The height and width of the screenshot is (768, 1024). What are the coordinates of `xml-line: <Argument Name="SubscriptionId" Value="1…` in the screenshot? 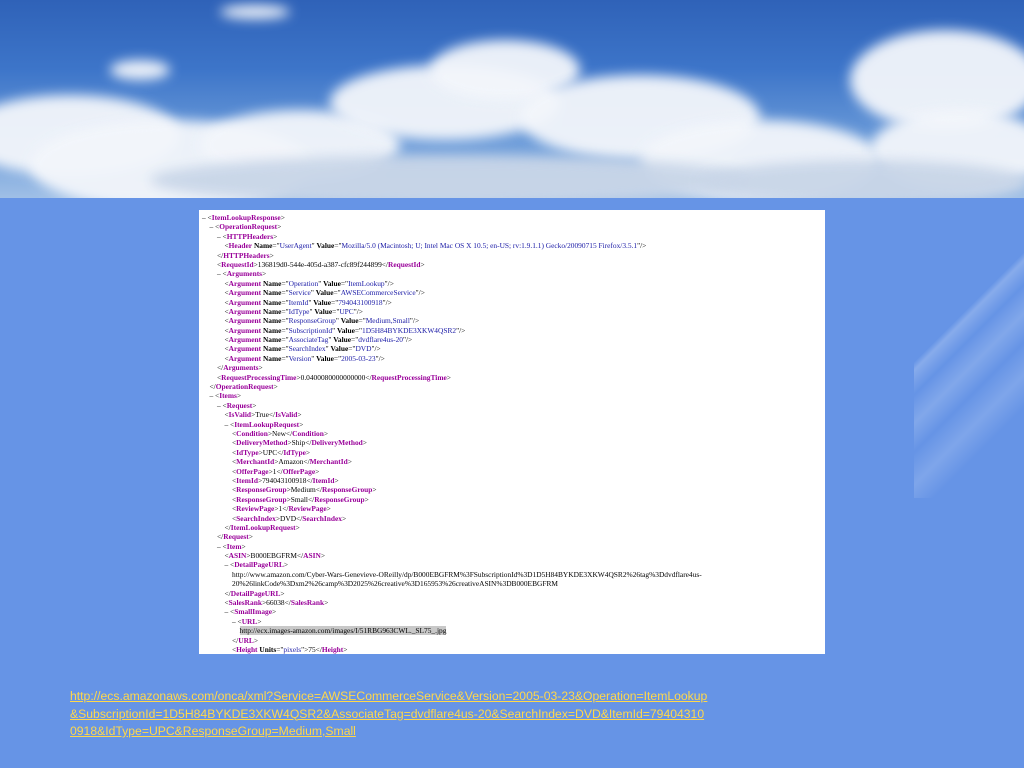 It's located at (345, 330).